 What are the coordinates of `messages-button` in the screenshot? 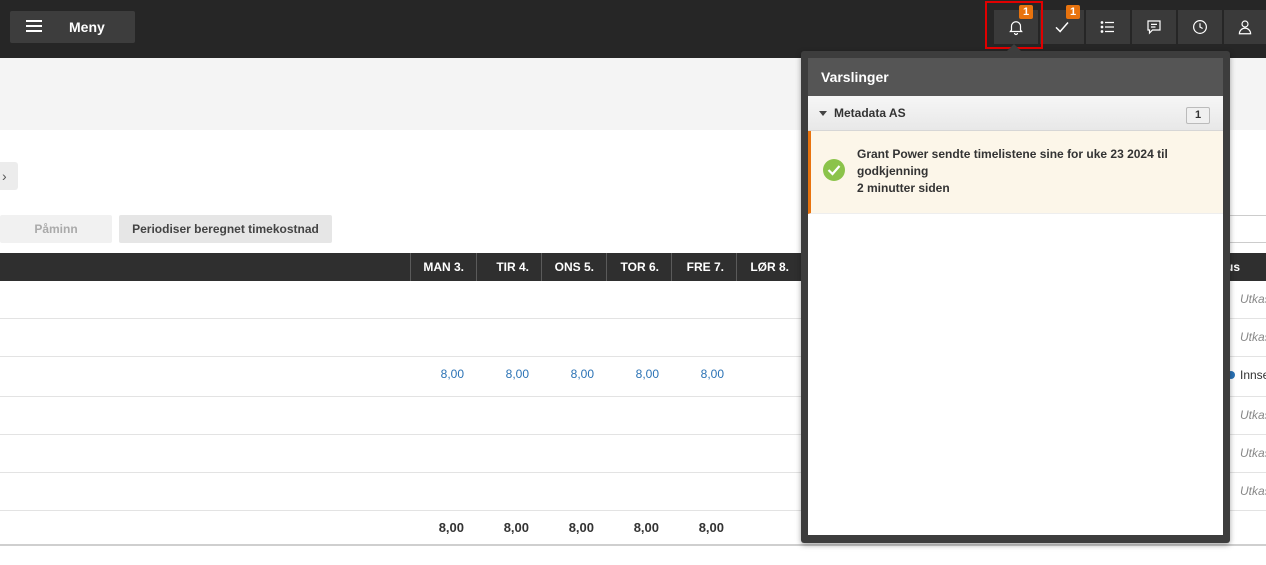 It's located at (1154, 27).